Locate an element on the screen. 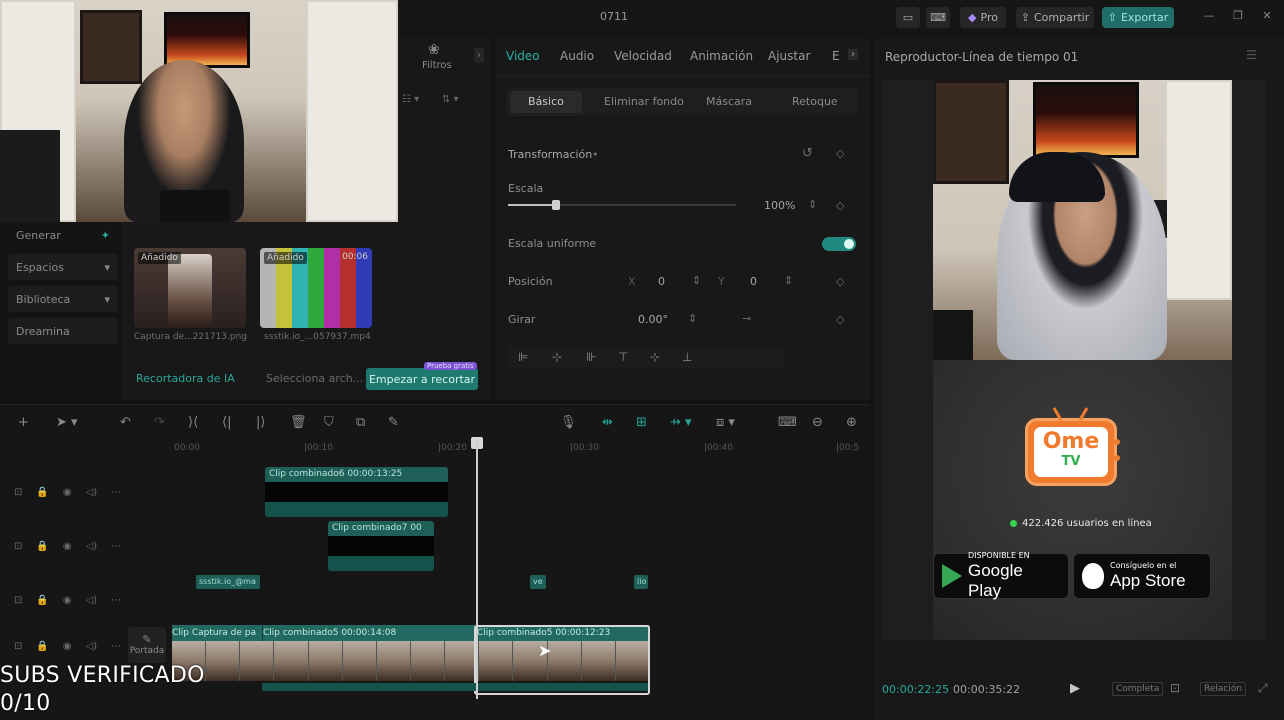 This screenshot has height=720, width=1284. align-center-v-icon: ⊹ is located at coordinates (655, 357).